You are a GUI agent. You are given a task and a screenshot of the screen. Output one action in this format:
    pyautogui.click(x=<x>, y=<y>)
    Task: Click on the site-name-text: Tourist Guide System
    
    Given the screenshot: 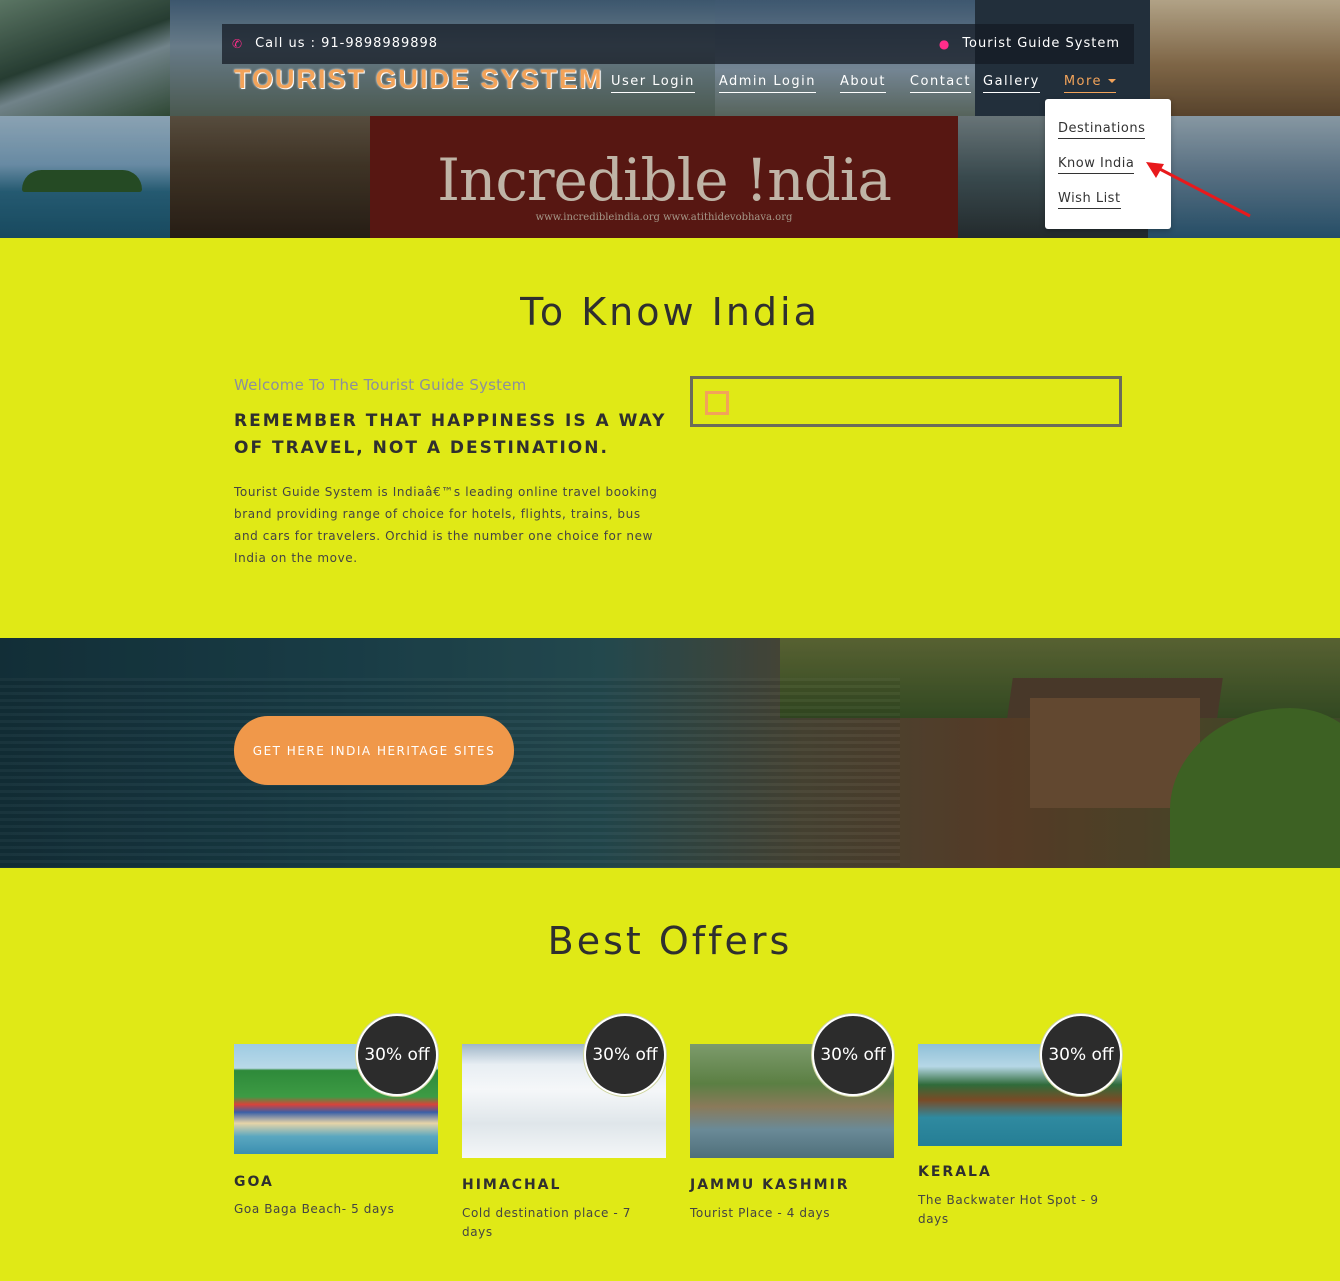 What is the action you would take?
    pyautogui.click(x=1041, y=43)
    